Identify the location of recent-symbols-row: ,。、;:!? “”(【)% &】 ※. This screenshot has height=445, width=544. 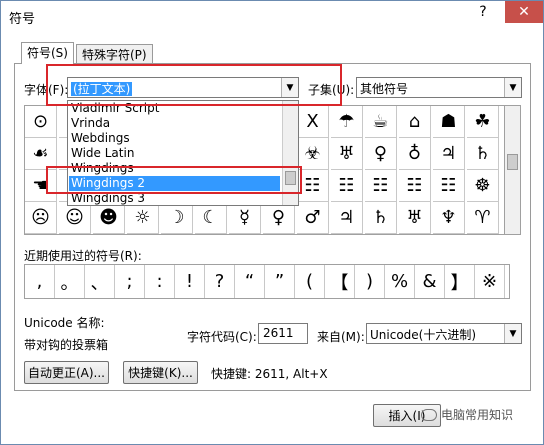
(267, 281).